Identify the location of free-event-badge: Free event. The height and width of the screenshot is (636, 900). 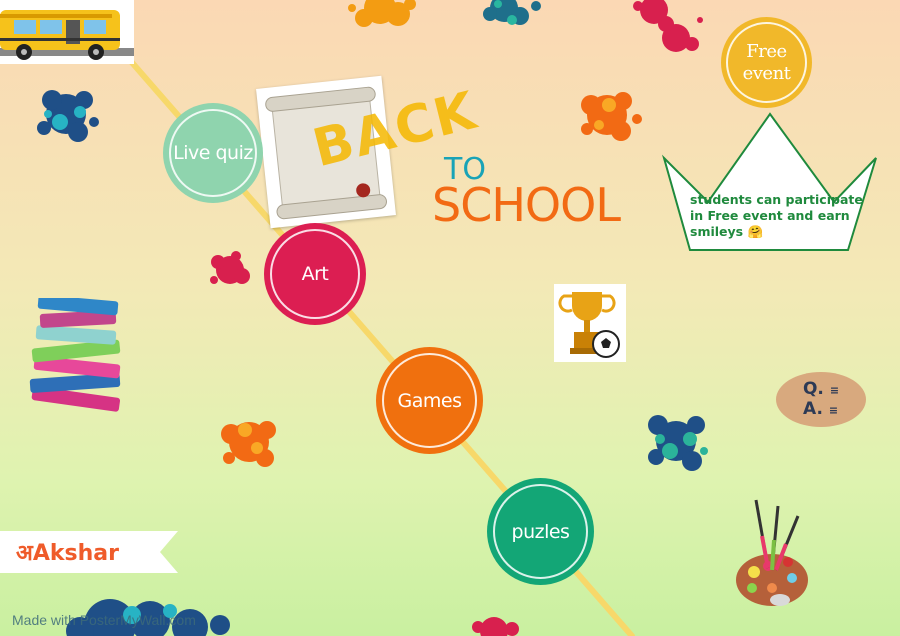
(766, 62).